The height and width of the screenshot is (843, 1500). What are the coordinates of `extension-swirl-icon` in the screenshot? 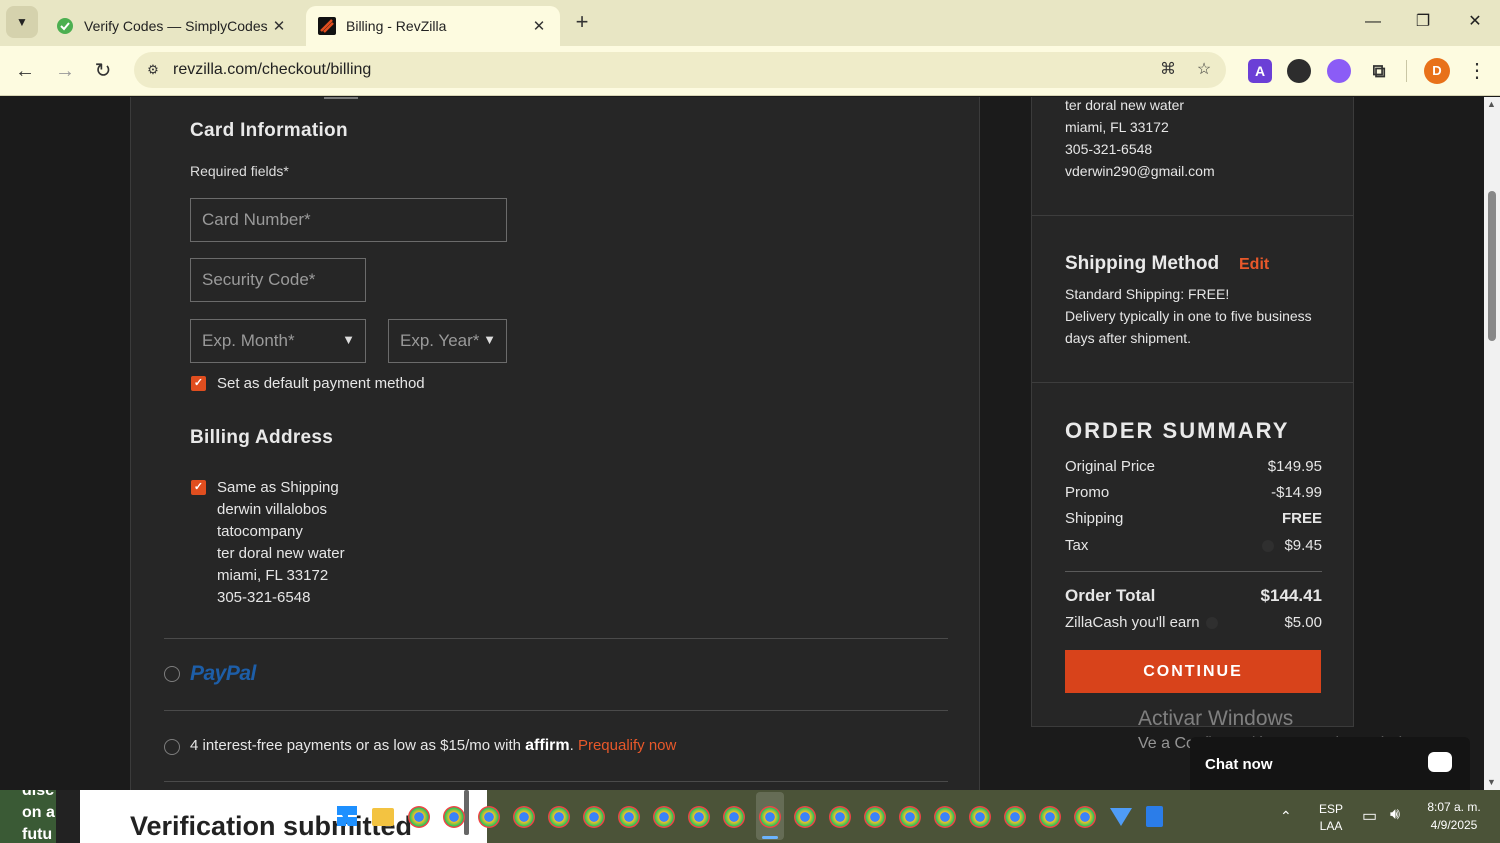 It's located at (1339, 71).